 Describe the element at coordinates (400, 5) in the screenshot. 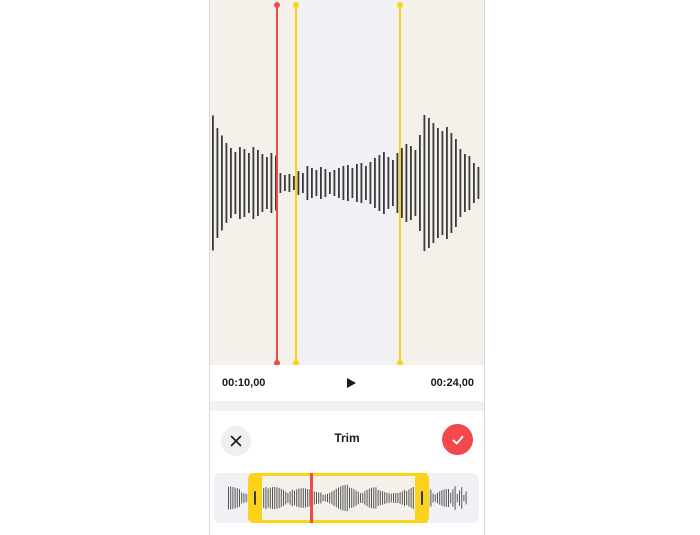

I see `trim-end-top-knob` at that location.